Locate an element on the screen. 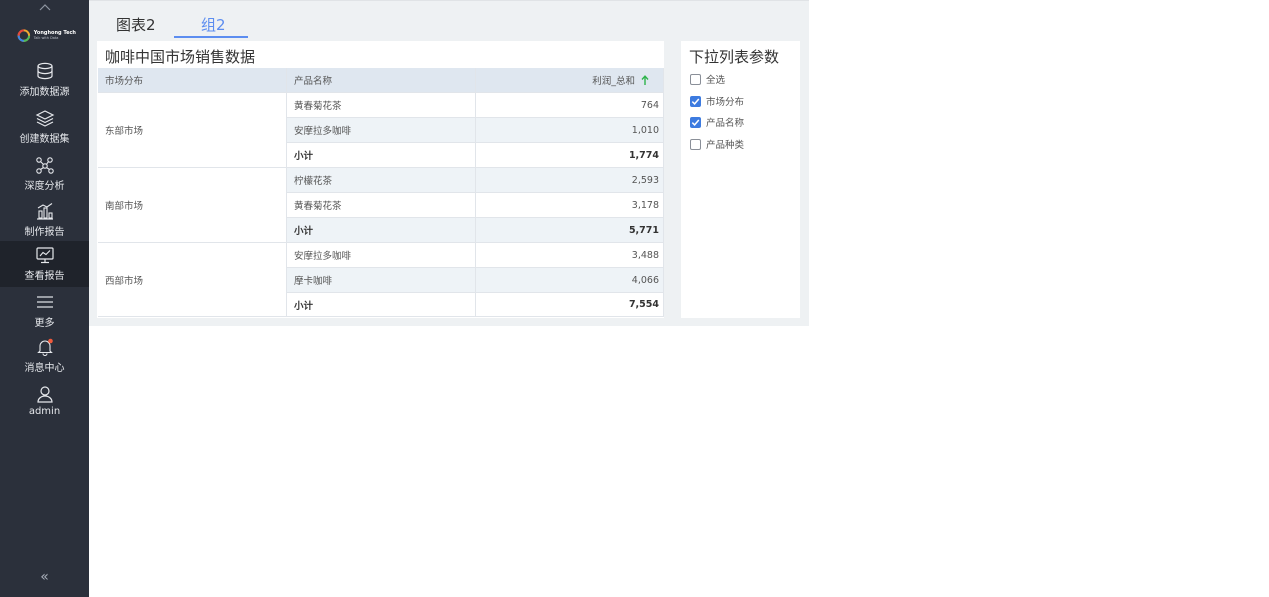 This screenshot has width=1269, height=597. network-icon is located at coordinates (44, 165).